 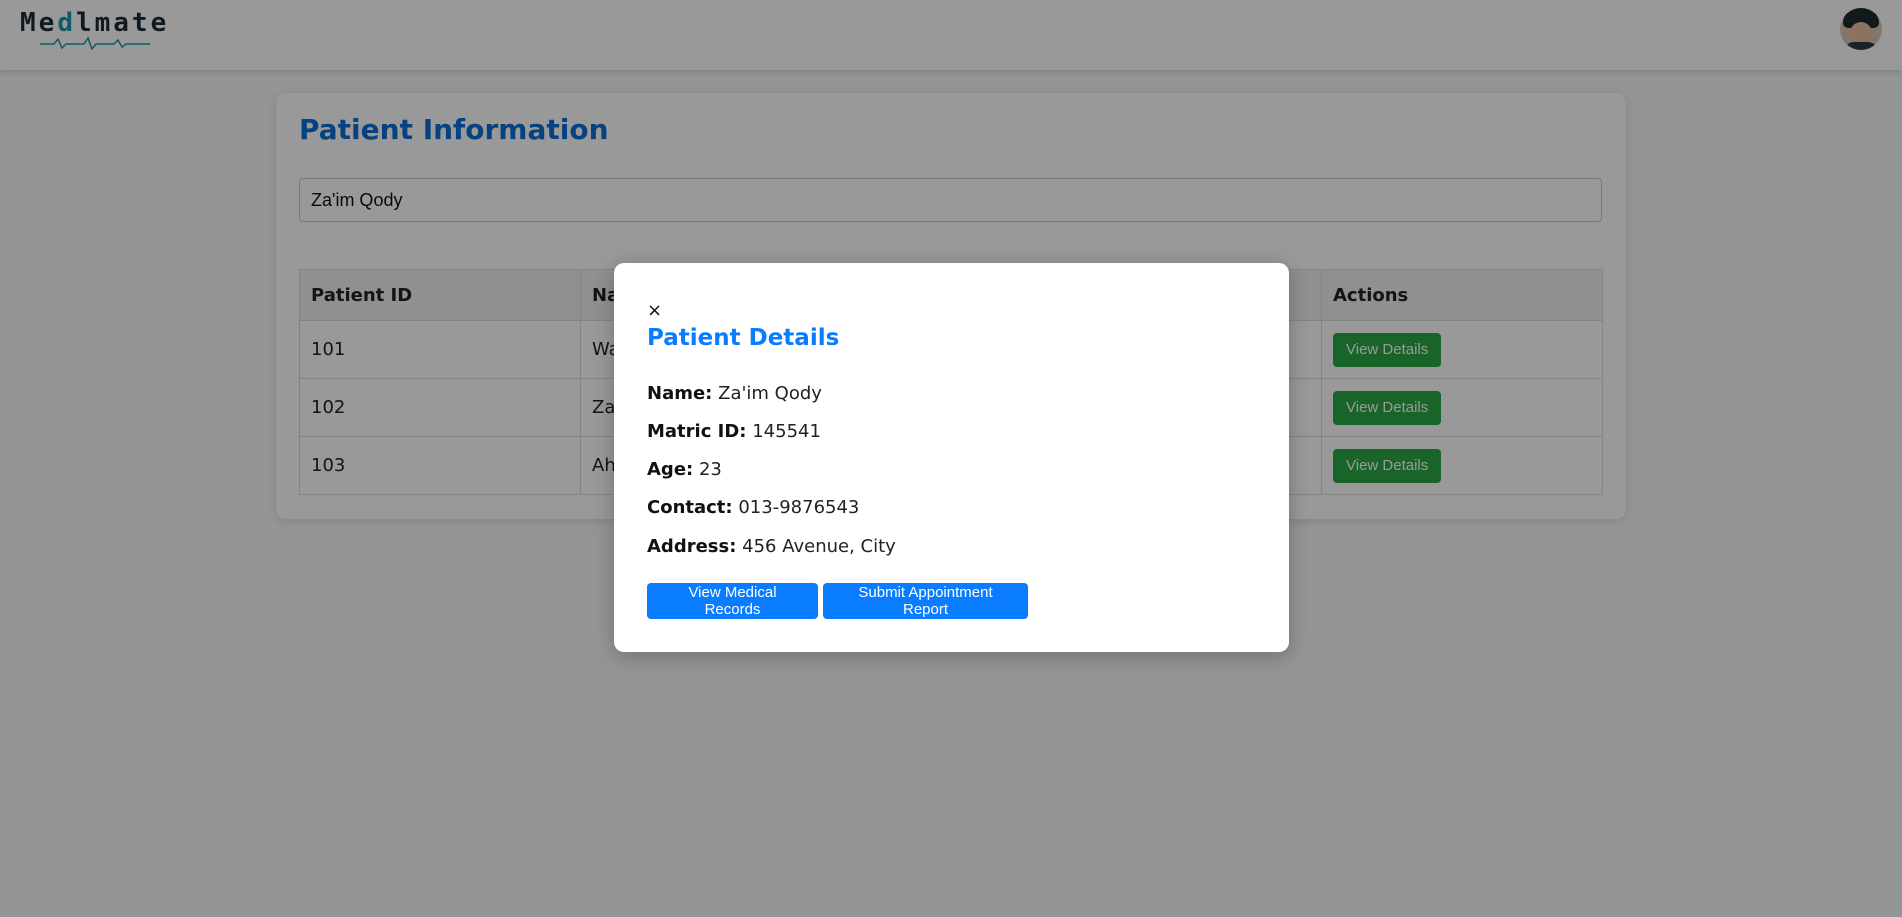 I want to click on detail-contact: Contact: 013-9876543, so click(x=753, y=507).